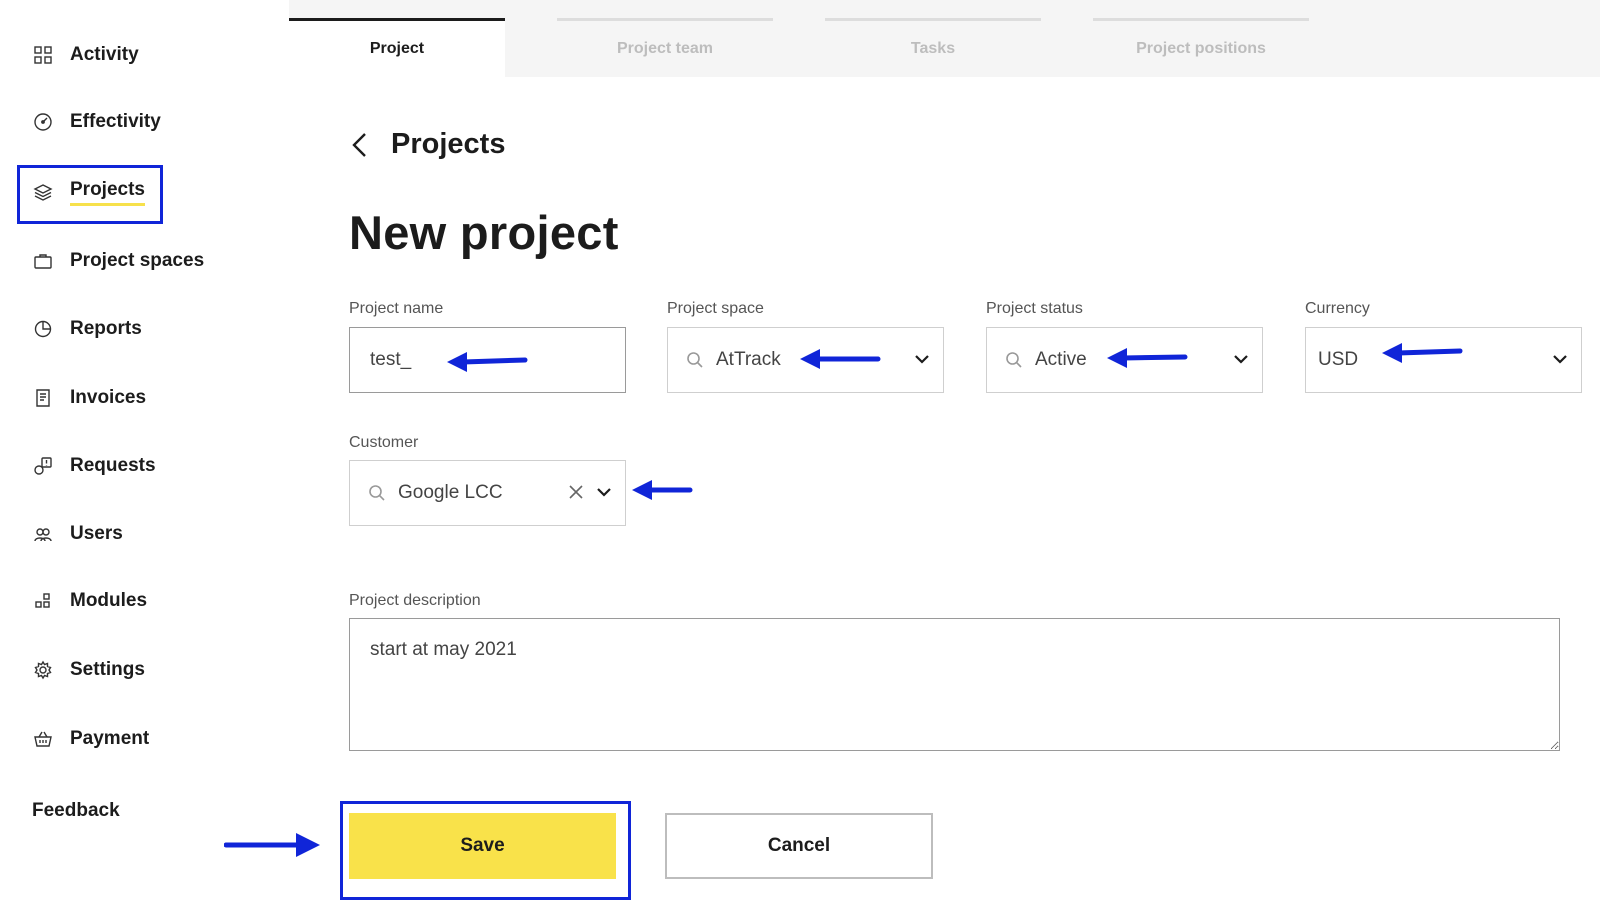 This screenshot has height=902, width=1600. Describe the element at coordinates (1034, 308) in the screenshot. I see `project-status-label: Project status` at that location.